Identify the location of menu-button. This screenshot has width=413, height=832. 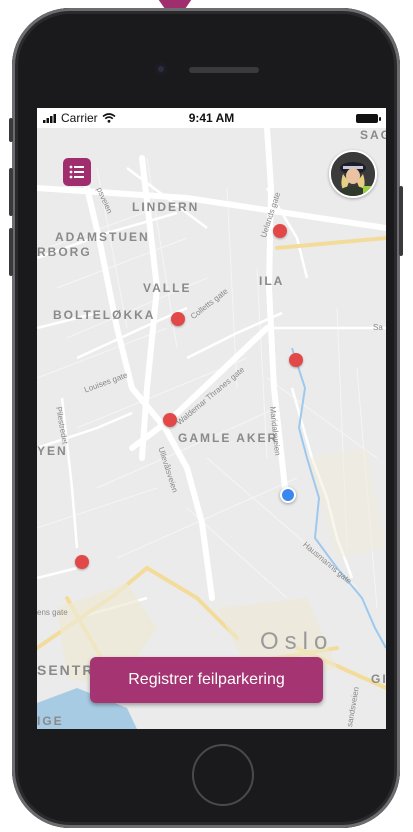
(77, 172).